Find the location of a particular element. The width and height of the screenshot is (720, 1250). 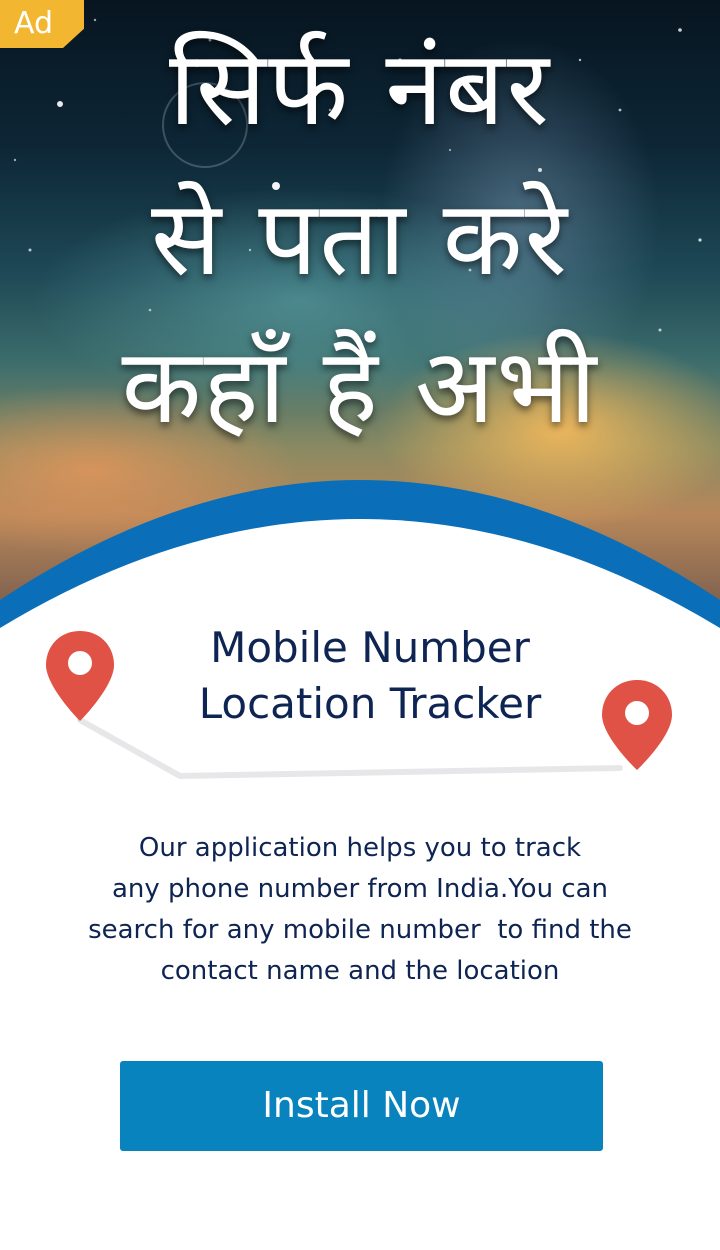

description-line: contact name and the location is located at coordinates (360, 971).